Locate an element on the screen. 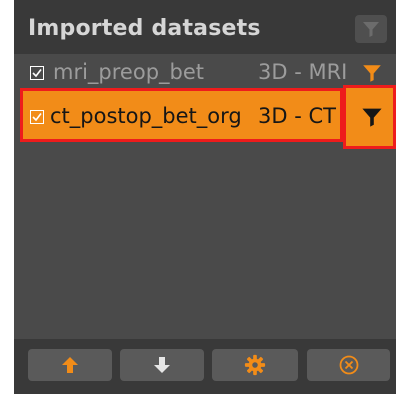  highlight-box-filter-button is located at coordinates (369, 117).